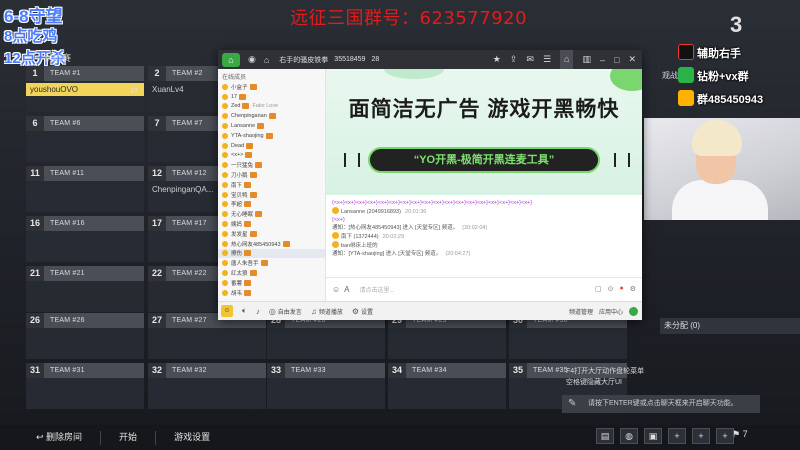 The image size is (800, 450). I want to click on member-row: YTA-shaojing, so click(271, 136).